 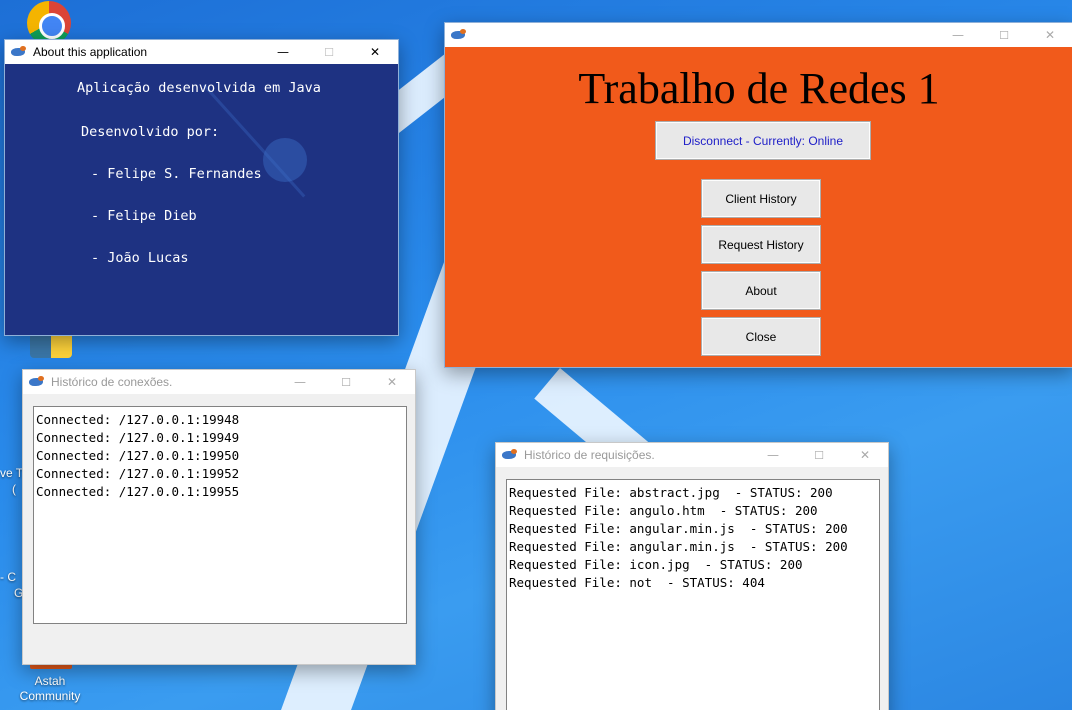 What do you see at coordinates (761, 244) in the screenshot?
I see `request-history-button: Request History` at bounding box center [761, 244].